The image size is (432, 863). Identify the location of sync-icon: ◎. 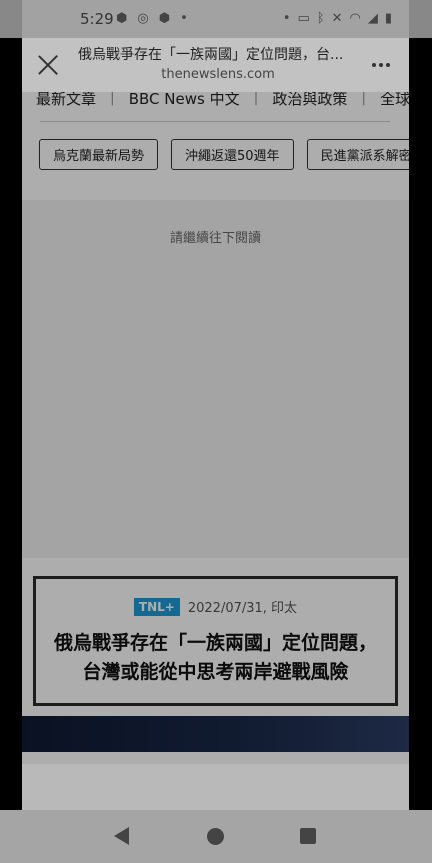
(143, 18).